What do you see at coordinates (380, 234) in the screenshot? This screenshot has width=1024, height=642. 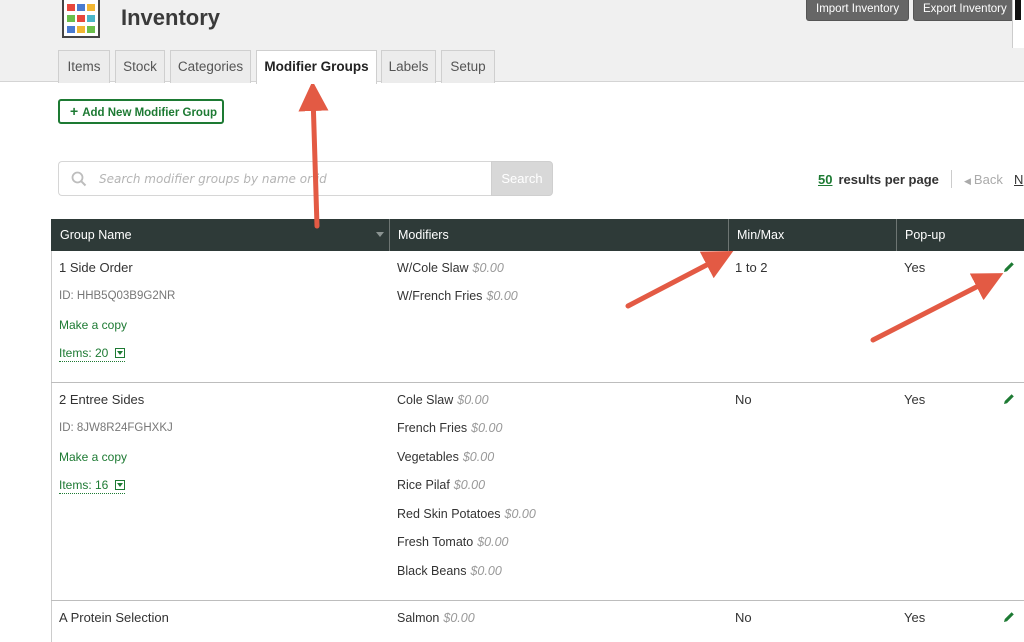 I see `sort-caret-icon` at bounding box center [380, 234].